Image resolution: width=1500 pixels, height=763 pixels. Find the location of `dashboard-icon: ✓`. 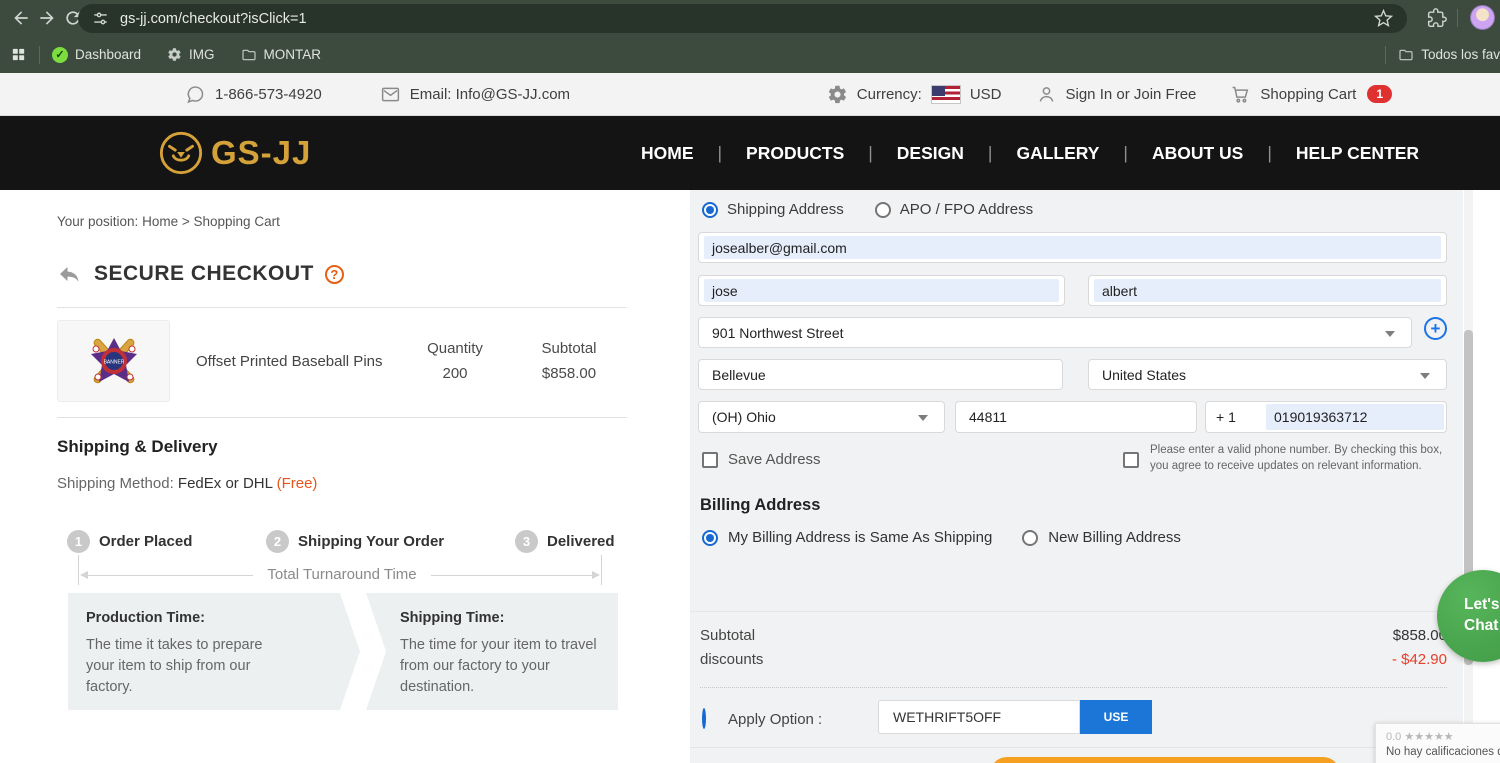

dashboard-icon: ✓ is located at coordinates (60, 54).